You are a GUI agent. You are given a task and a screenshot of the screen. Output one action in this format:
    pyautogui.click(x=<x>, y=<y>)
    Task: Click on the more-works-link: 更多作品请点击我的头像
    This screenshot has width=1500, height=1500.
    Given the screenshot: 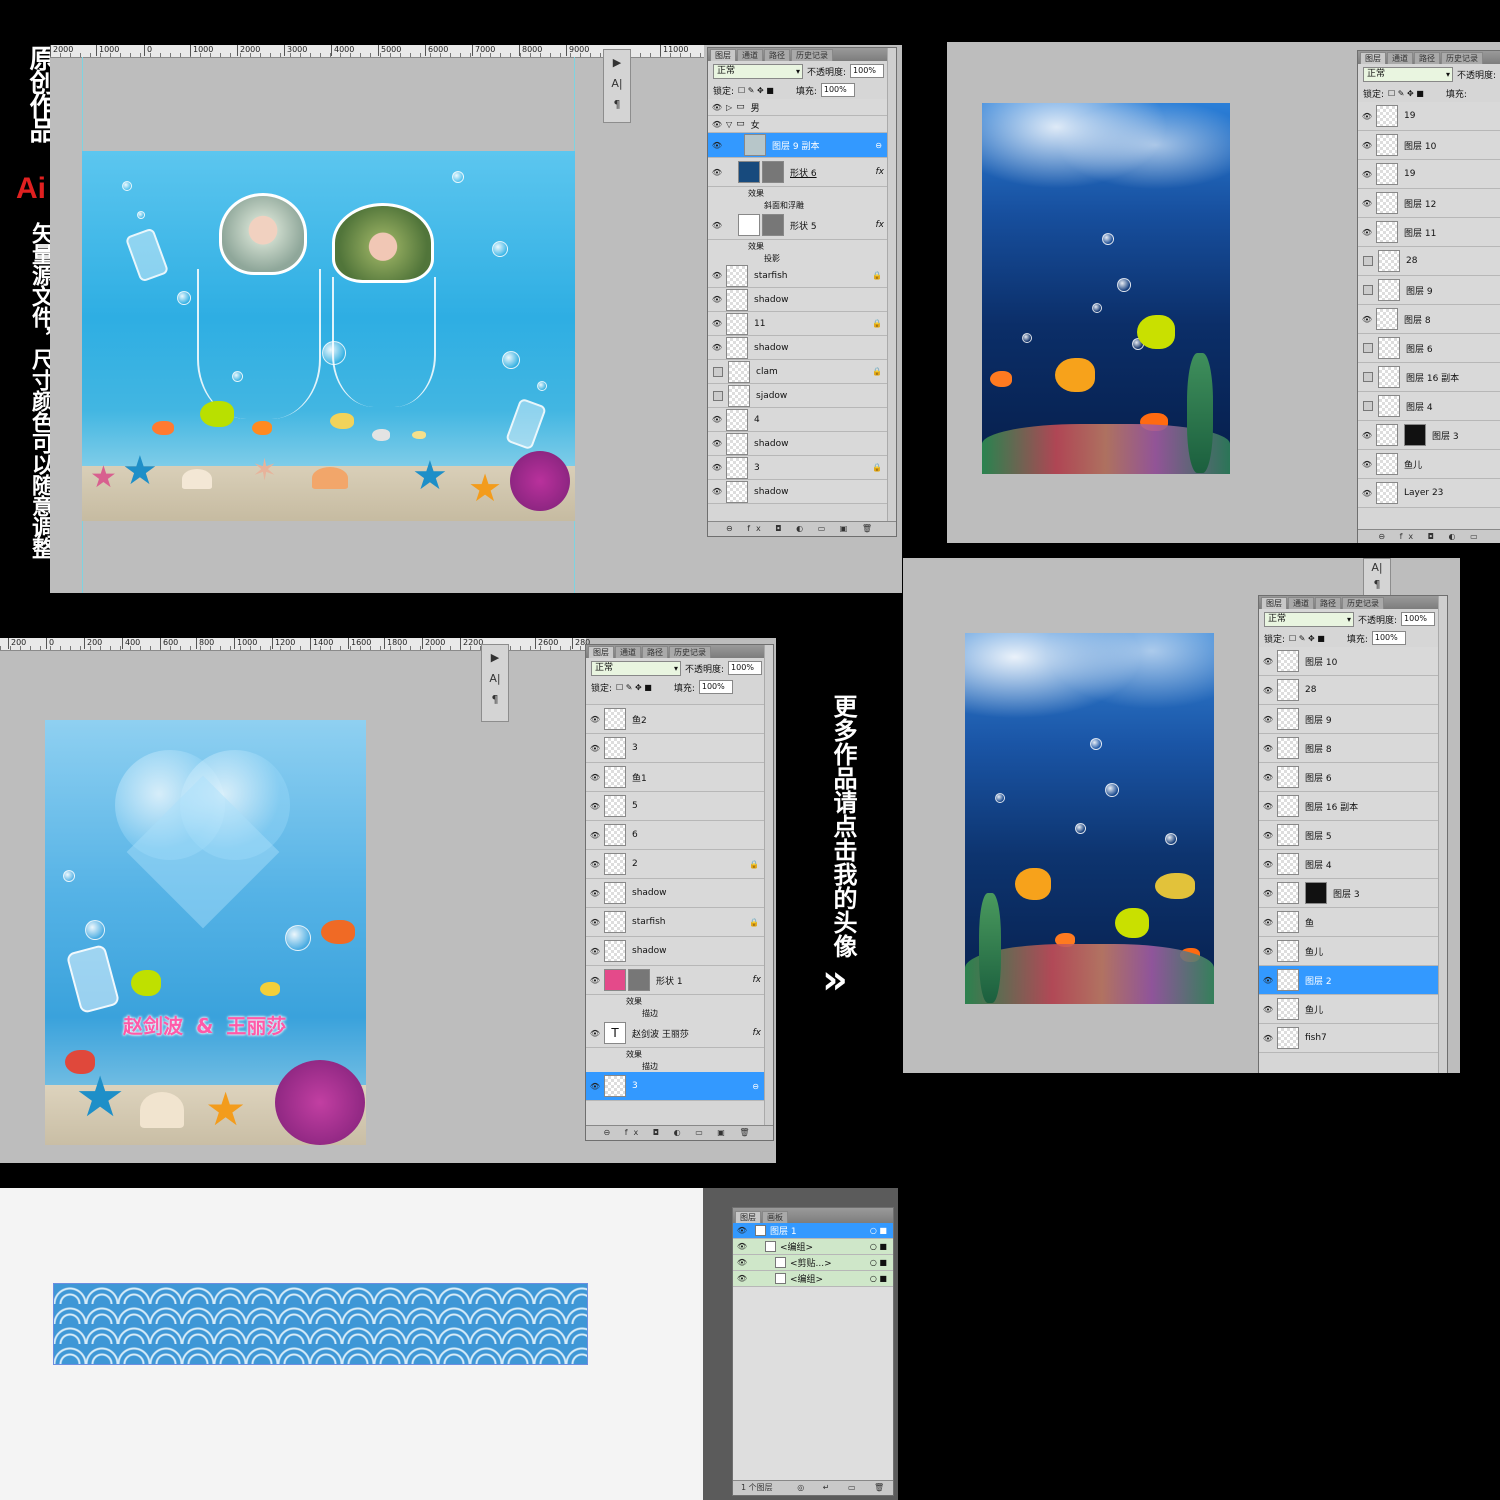 What is the action you would take?
    pyautogui.click(x=843, y=826)
    